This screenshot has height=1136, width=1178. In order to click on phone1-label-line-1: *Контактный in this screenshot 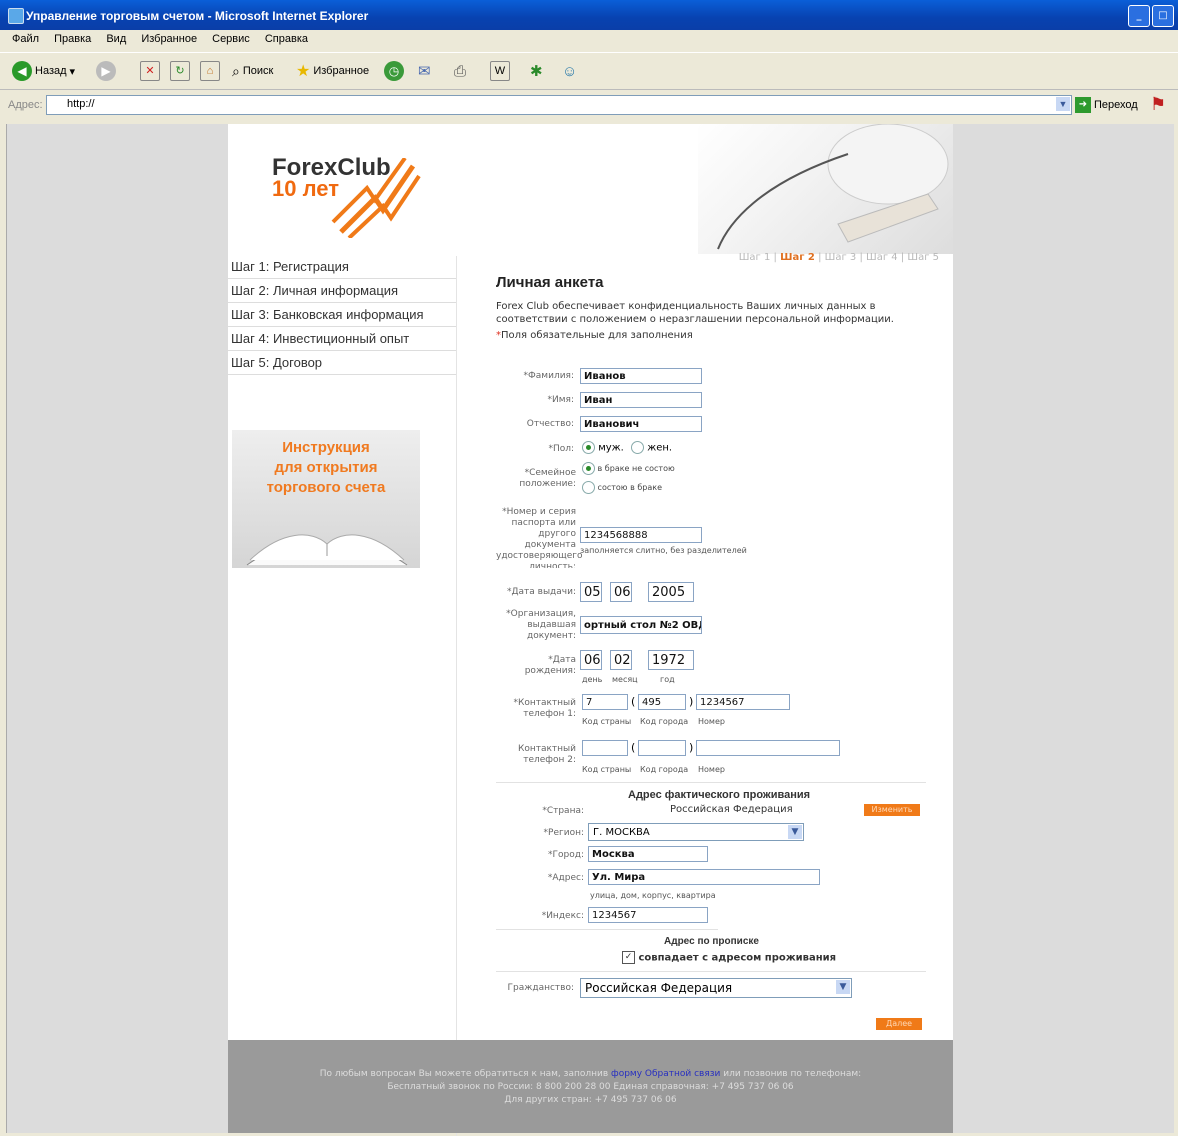, I will do `click(544, 703)`.